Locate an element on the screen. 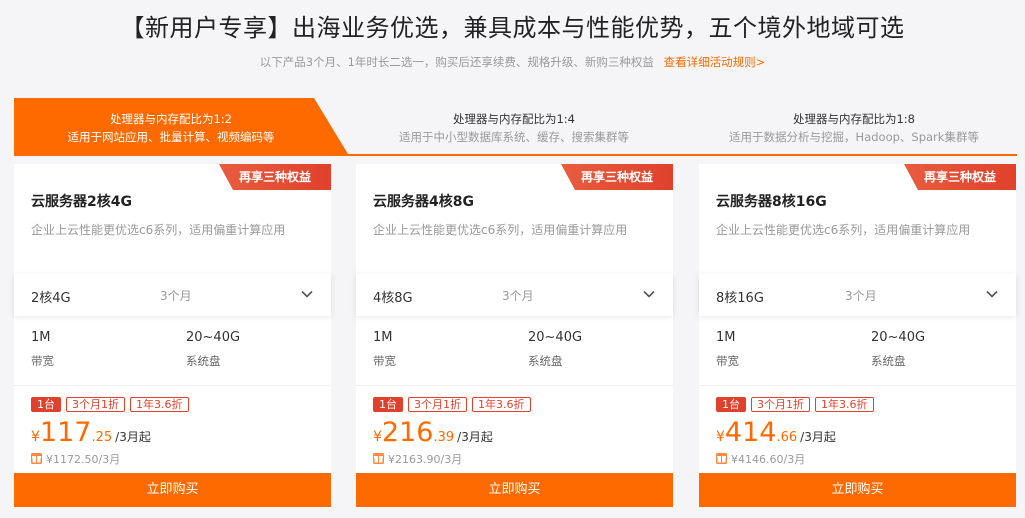 This screenshot has height=518, width=1025. card-title: 云服务器8核16G is located at coordinates (771, 202).